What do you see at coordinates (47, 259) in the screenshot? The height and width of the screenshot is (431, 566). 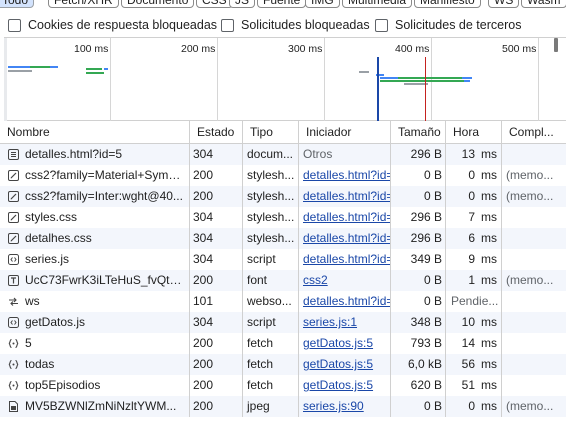 I see `request-name: series.js` at bounding box center [47, 259].